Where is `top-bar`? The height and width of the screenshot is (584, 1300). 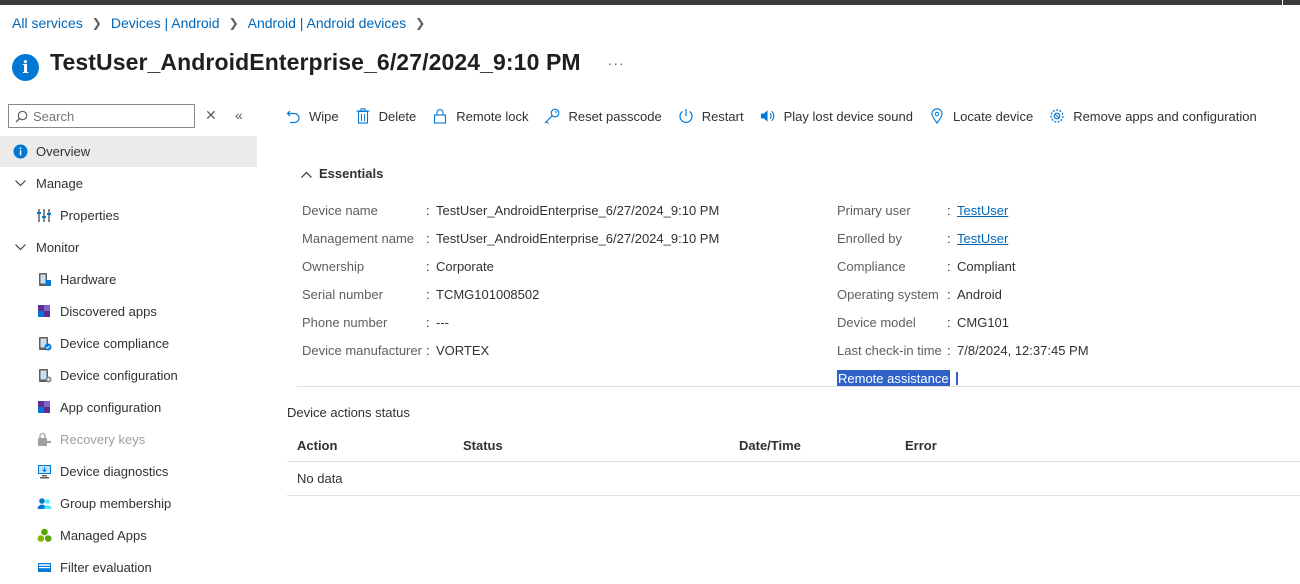 top-bar is located at coordinates (650, 3).